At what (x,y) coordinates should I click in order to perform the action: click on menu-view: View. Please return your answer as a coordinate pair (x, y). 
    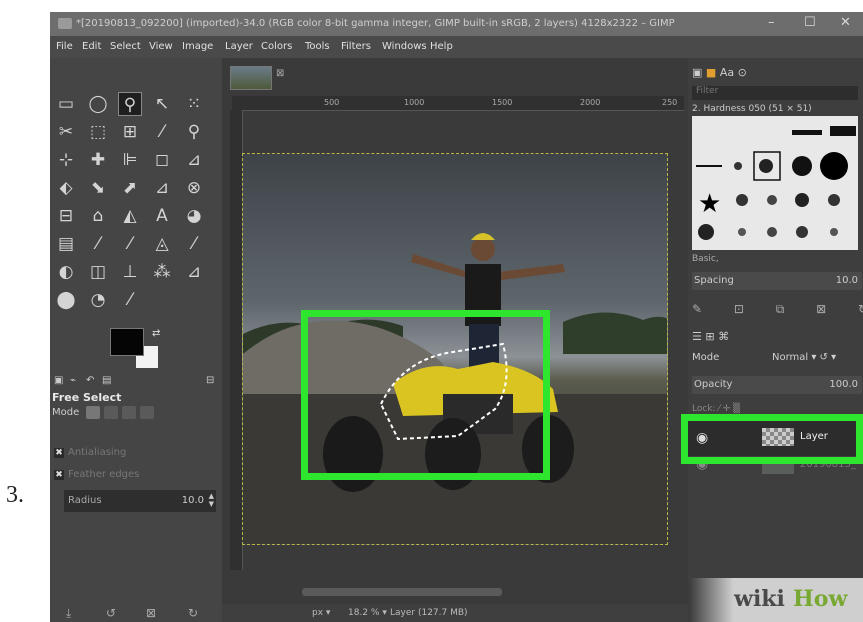
    Looking at the image, I should click on (161, 46).